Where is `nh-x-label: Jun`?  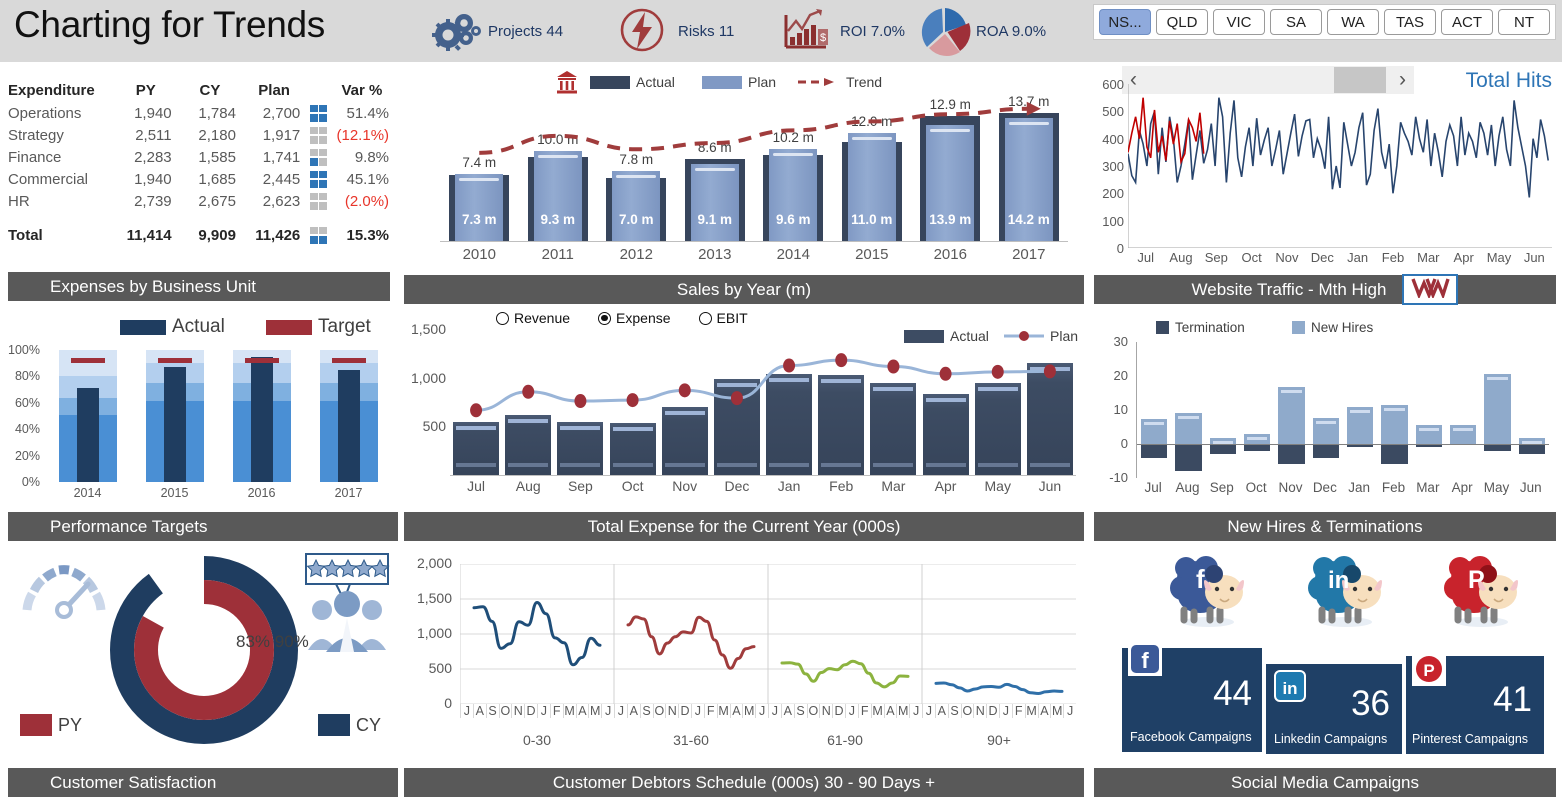
nh-x-label: Jun is located at coordinates (1530, 487).